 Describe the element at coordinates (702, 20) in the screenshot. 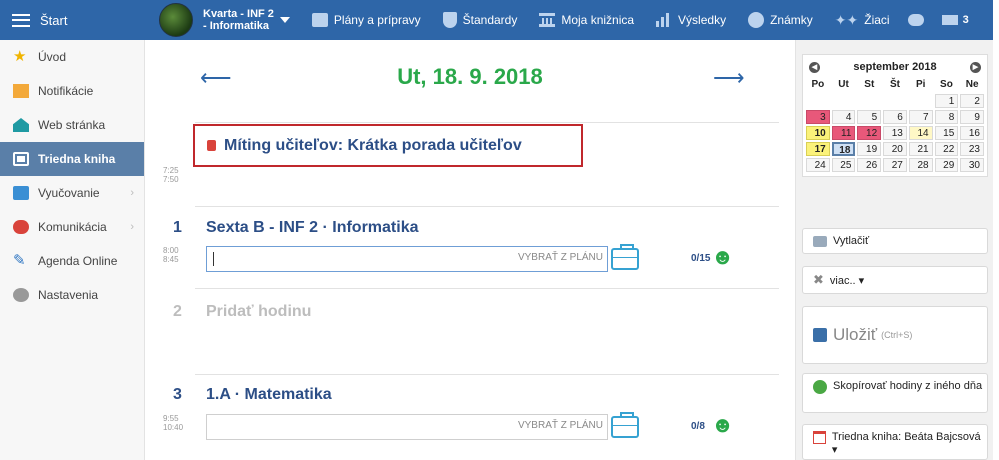

I see `nav-results-label: Výsledky` at that location.